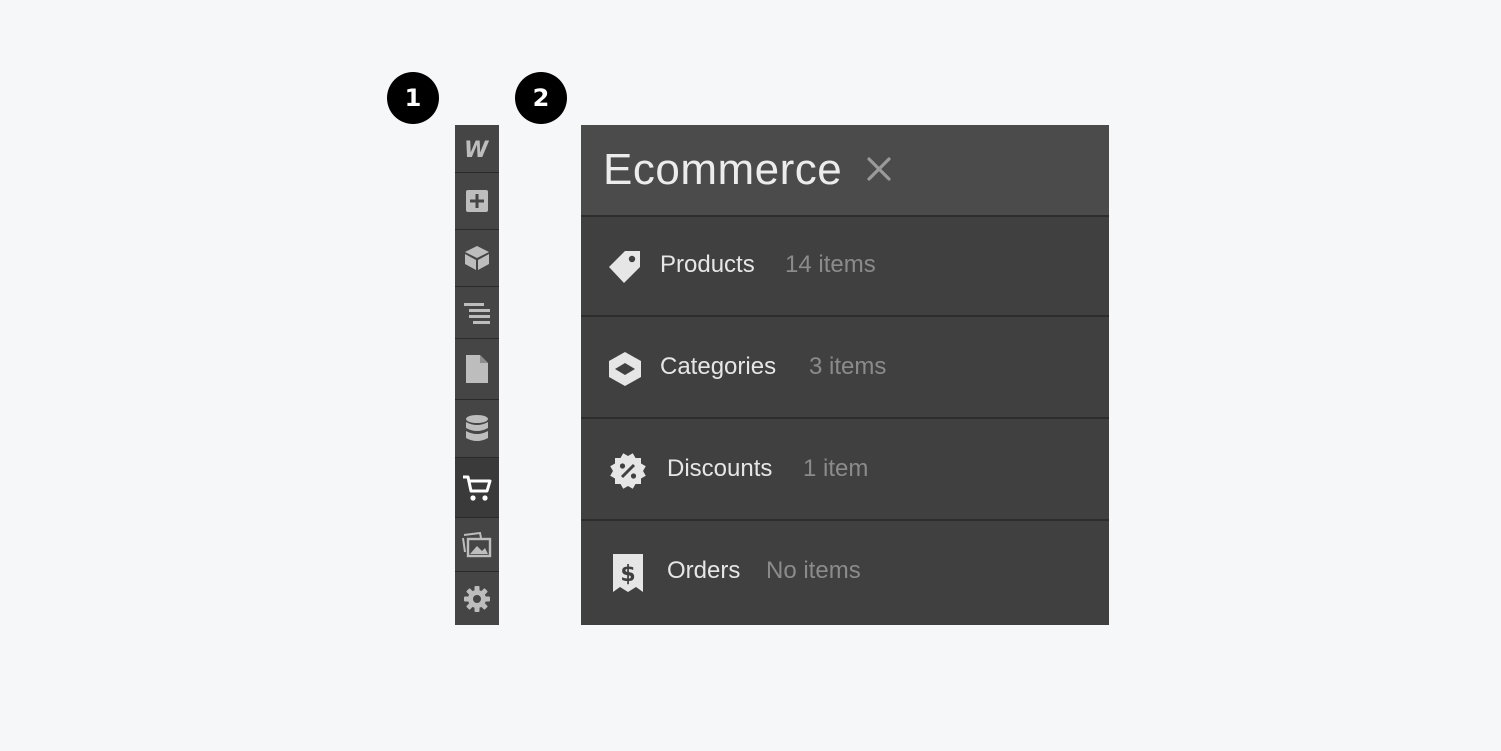 The width and height of the screenshot is (1501, 751). I want to click on callout-badge-1: 1, so click(413, 98).